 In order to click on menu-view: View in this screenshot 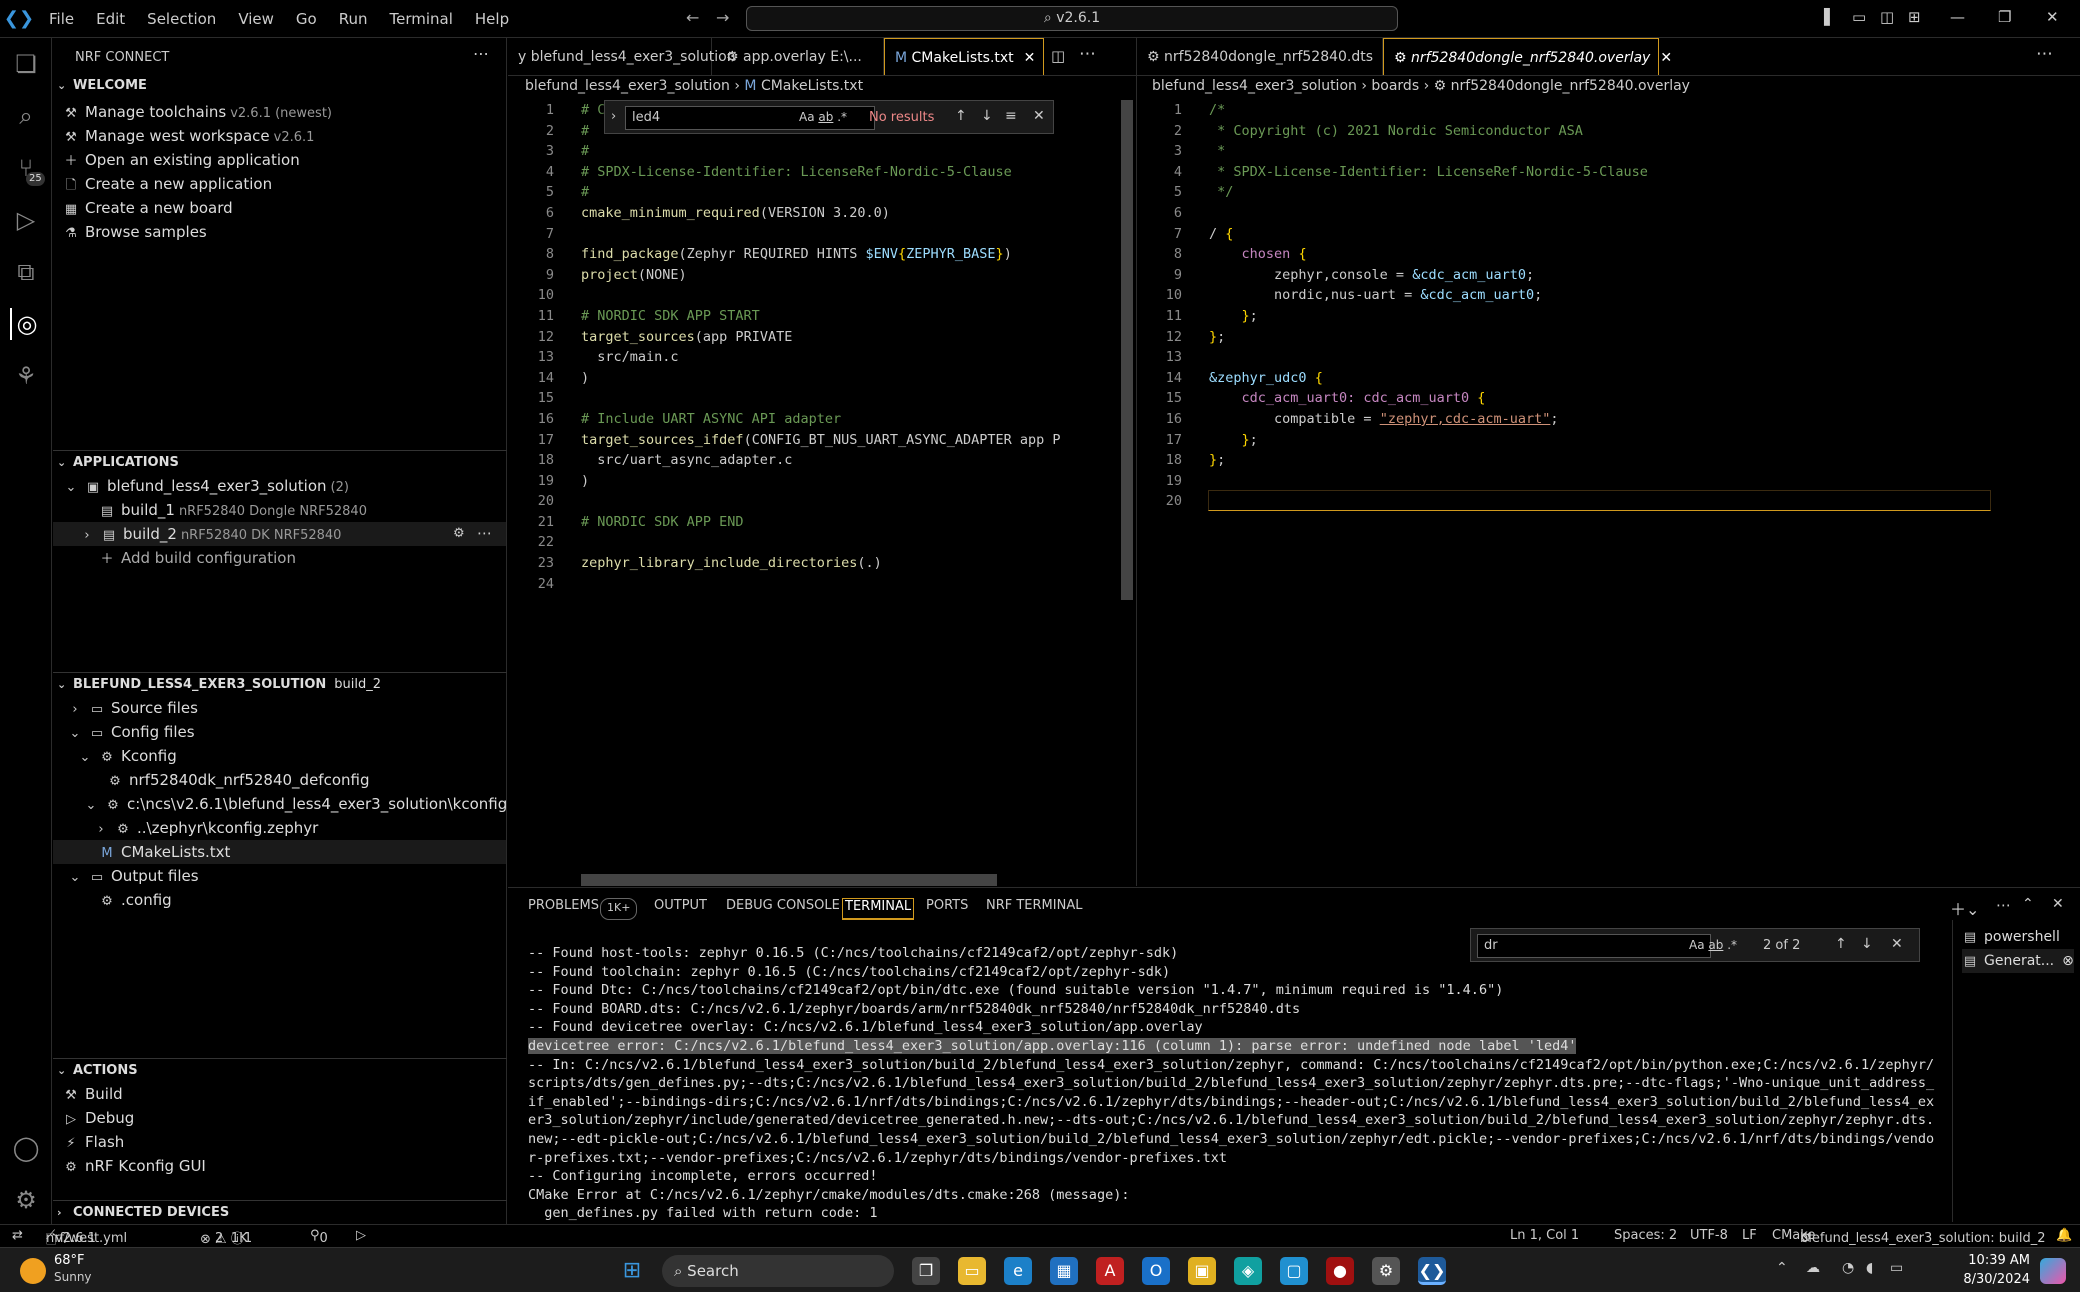, I will do `click(256, 19)`.